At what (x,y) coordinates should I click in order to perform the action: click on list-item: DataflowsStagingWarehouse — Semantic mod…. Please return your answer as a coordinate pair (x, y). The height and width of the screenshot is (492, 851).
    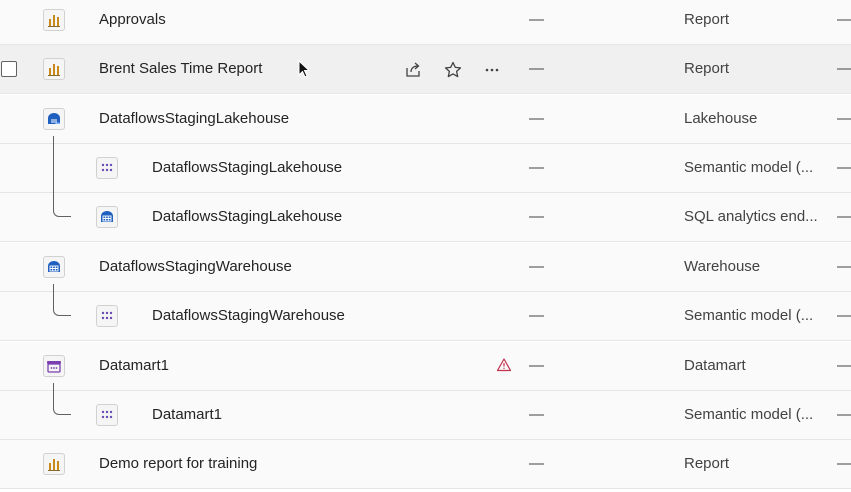
    Looking at the image, I should click on (425, 312).